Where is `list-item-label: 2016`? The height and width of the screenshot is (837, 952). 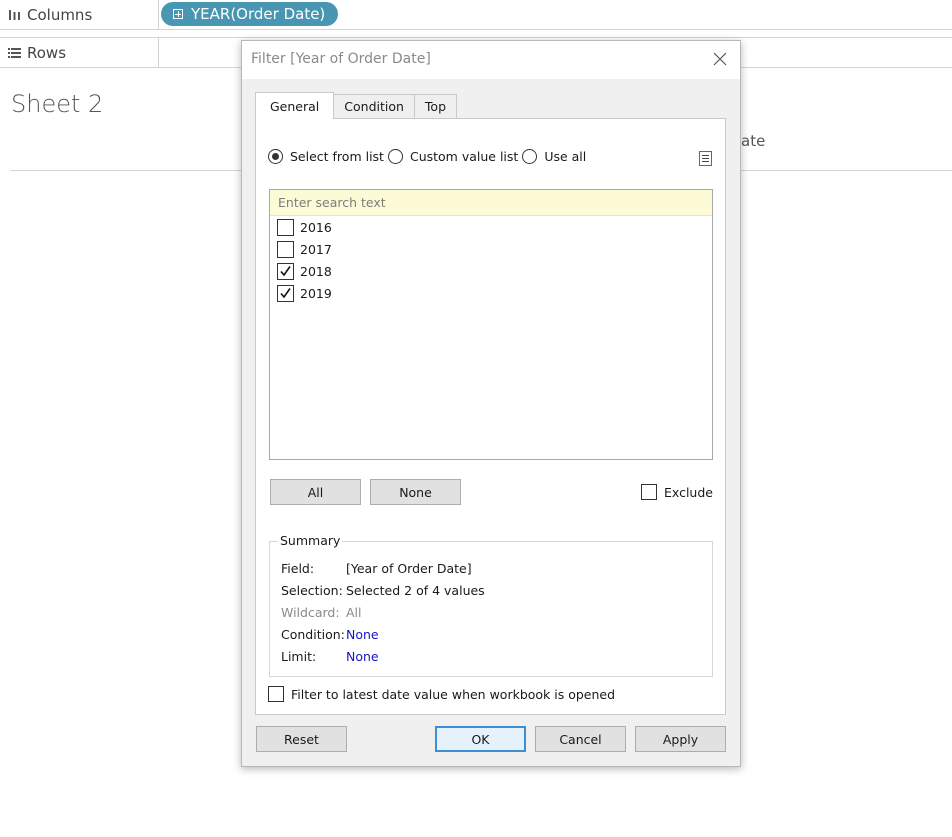 list-item-label: 2016 is located at coordinates (316, 227).